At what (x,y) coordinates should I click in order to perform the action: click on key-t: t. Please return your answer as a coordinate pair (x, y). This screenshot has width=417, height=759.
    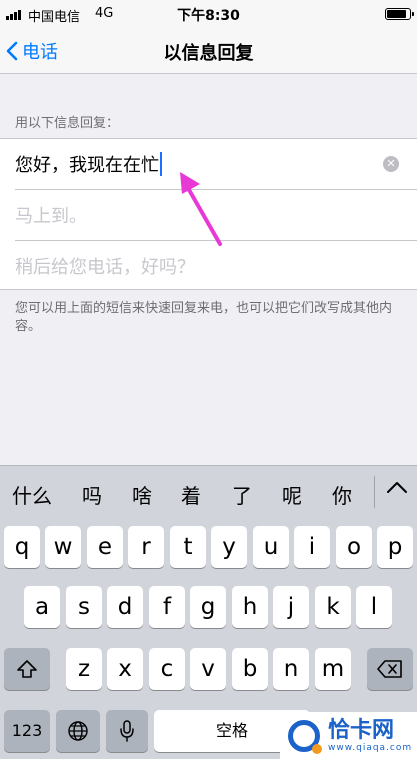
    Looking at the image, I should click on (188, 547).